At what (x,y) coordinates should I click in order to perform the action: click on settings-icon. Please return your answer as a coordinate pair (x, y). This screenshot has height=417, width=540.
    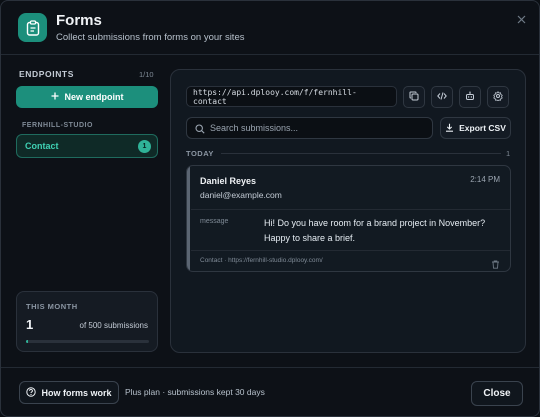
    Looking at the image, I should click on (498, 97).